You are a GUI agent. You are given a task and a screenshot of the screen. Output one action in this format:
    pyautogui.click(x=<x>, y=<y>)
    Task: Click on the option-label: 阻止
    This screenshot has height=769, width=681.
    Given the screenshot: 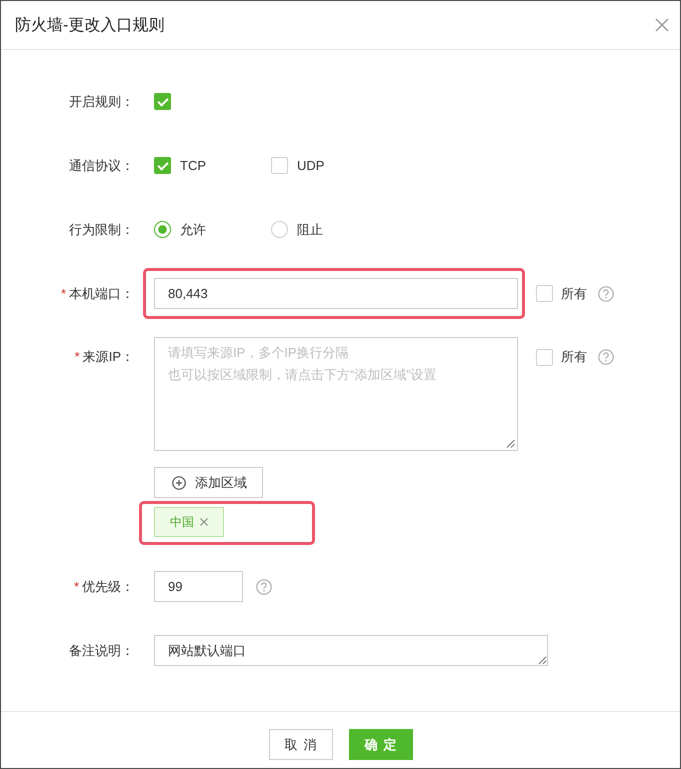 What is the action you would take?
    pyautogui.click(x=310, y=229)
    